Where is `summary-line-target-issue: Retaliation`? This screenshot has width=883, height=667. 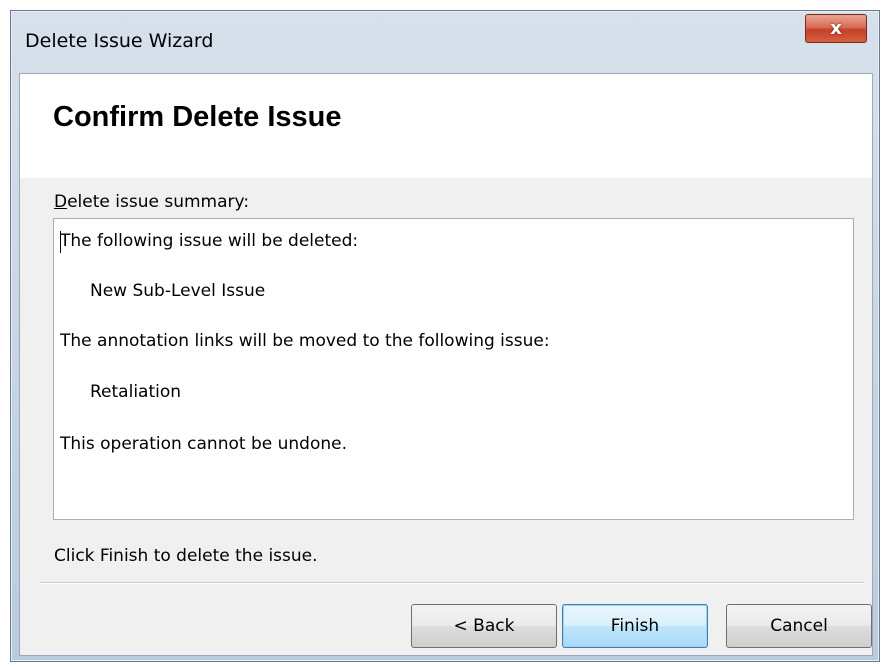 summary-line-target-issue: Retaliation is located at coordinates (136, 392).